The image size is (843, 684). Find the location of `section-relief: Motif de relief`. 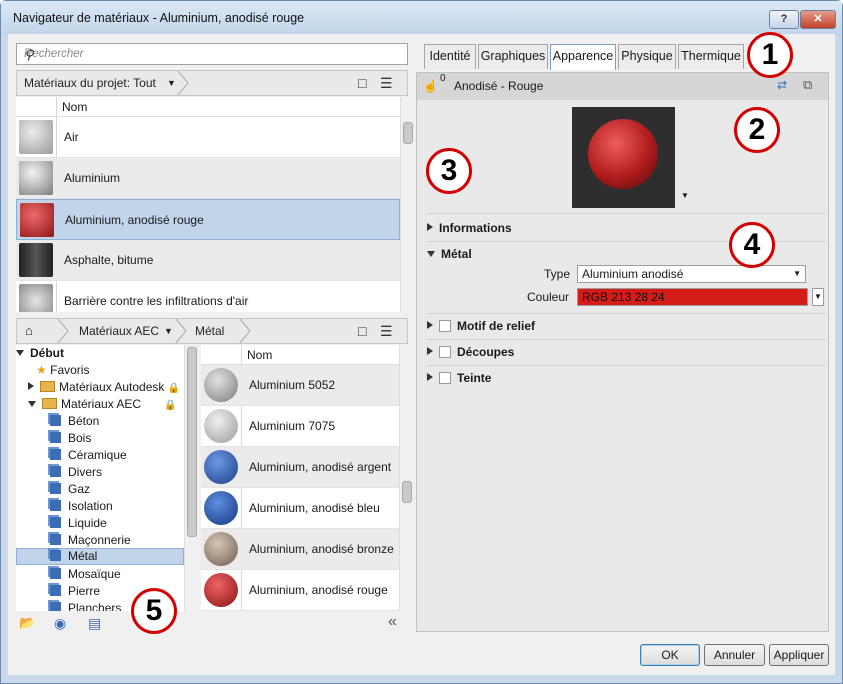

section-relief: Motif de relief is located at coordinates (481, 326).